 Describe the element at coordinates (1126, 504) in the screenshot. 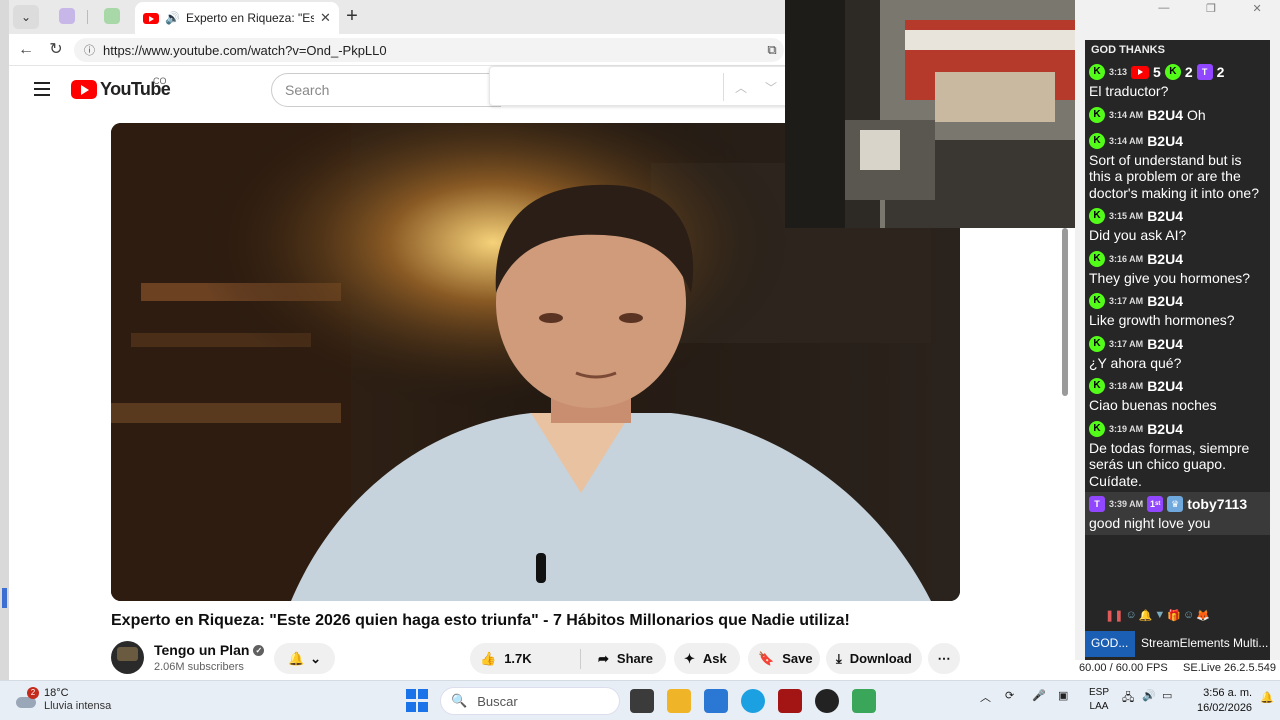

I see `message-time: 3:39 AM` at that location.